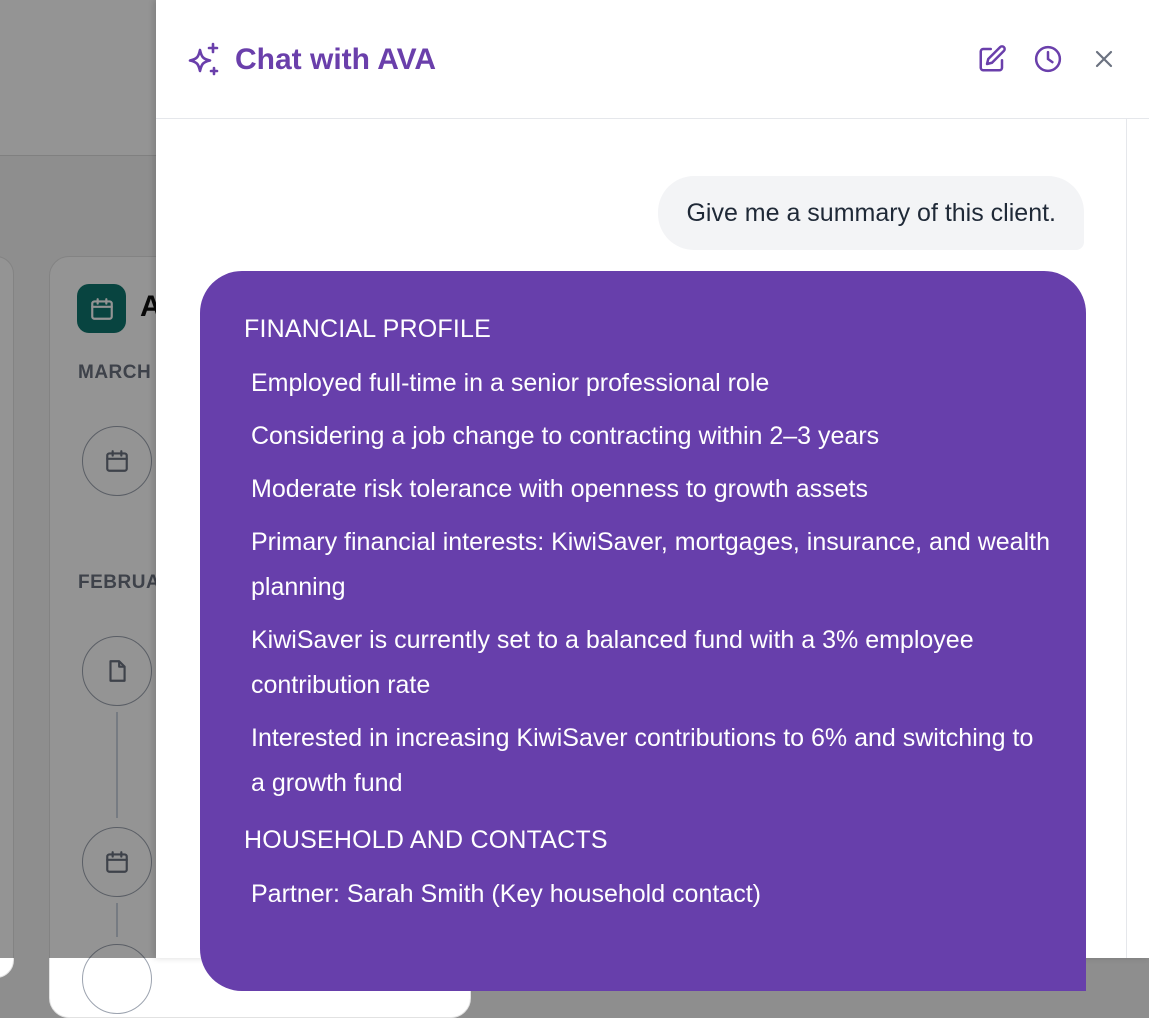  I want to click on new-chat-button, so click(992, 59).